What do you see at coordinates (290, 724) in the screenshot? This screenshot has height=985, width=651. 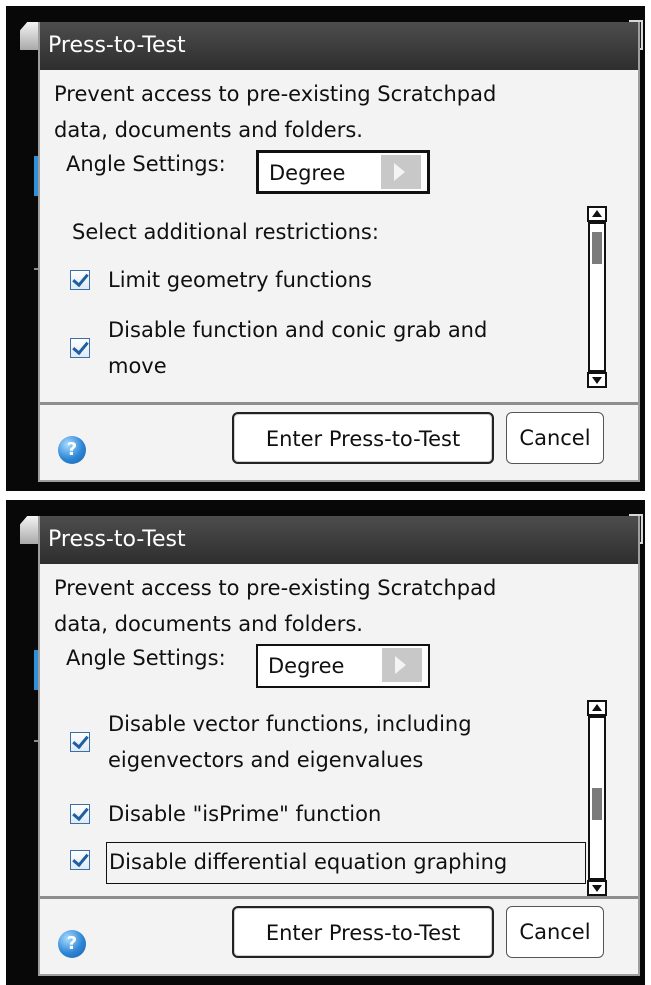 I see `option-label: Disable vector functions, including` at bounding box center [290, 724].